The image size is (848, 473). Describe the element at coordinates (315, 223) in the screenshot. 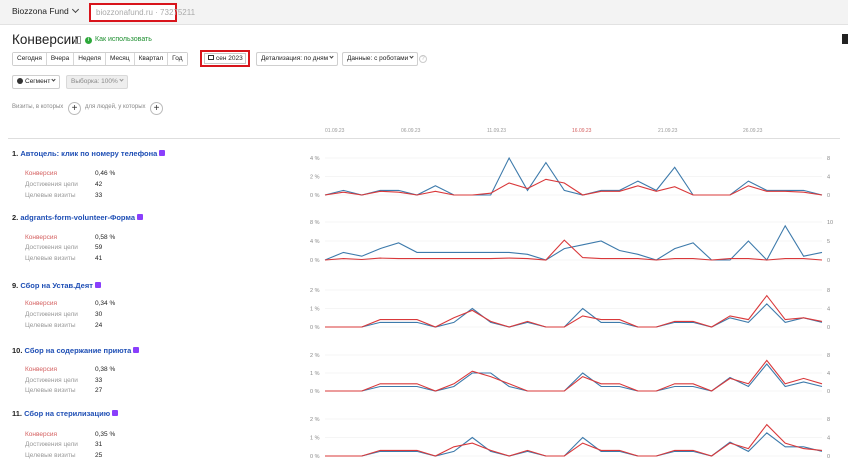

I see `left-axis-tick: 8 %` at that location.